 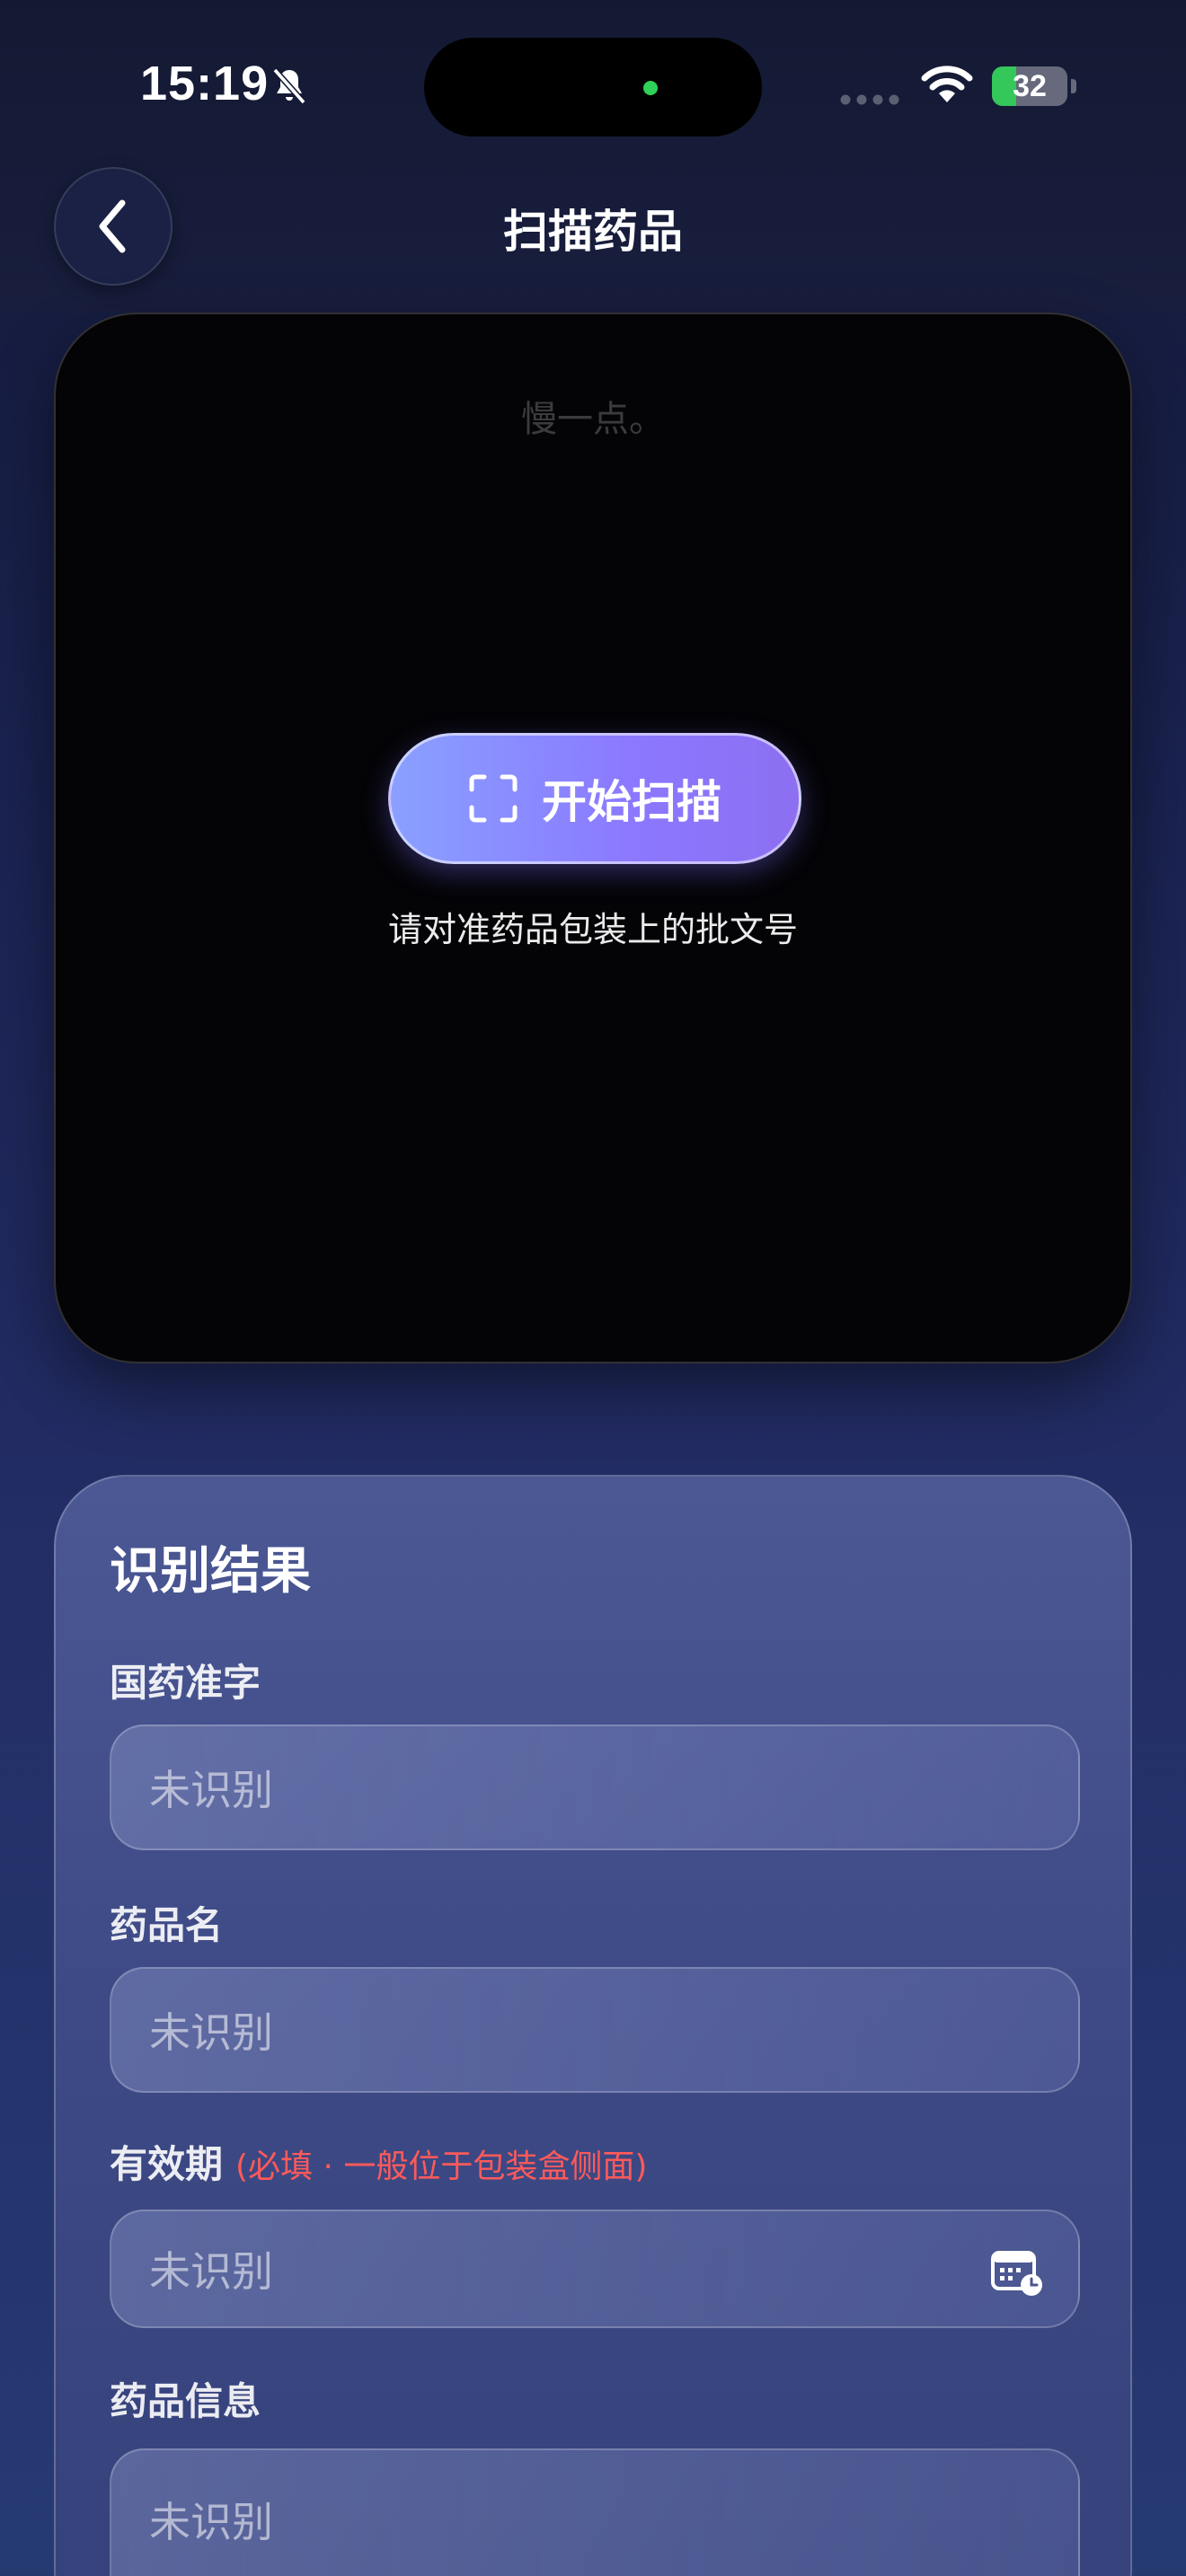 I want to click on drug-name-label: 药品名, so click(x=167, y=1925).